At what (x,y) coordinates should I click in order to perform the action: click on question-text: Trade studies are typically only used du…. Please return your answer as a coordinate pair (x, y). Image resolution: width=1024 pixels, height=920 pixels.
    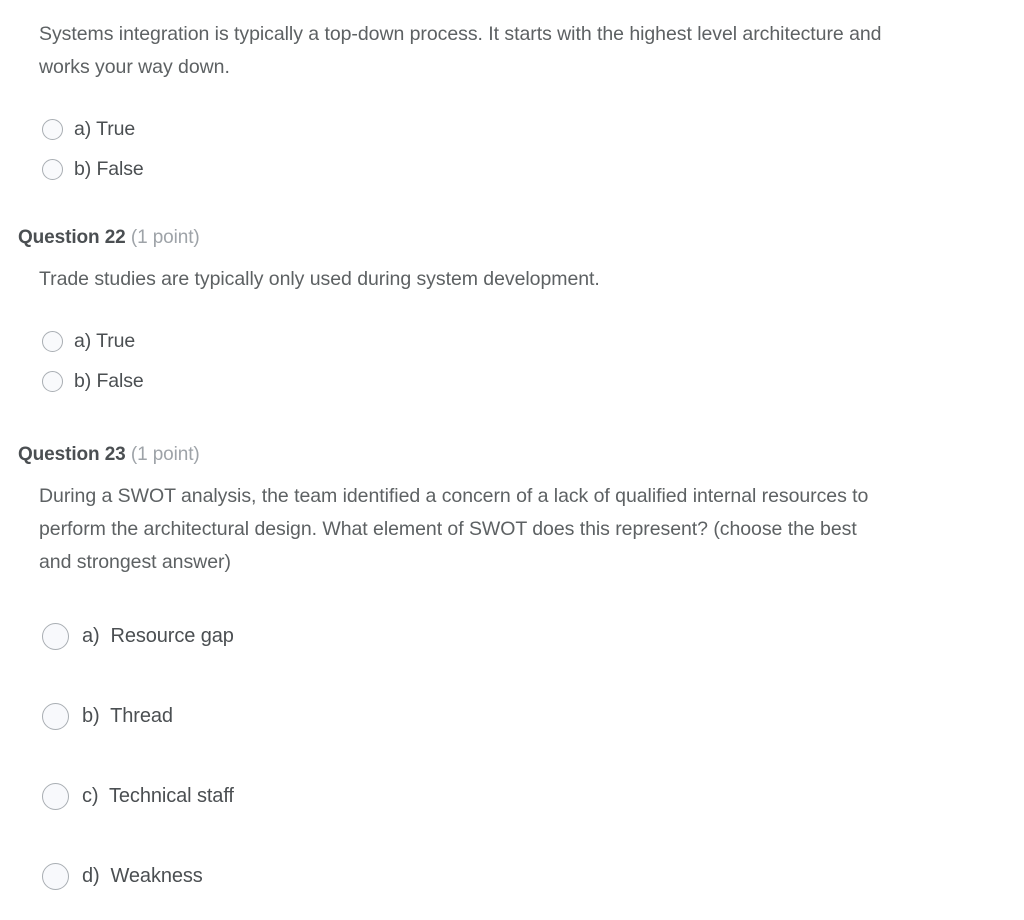
    Looking at the image, I should click on (319, 279).